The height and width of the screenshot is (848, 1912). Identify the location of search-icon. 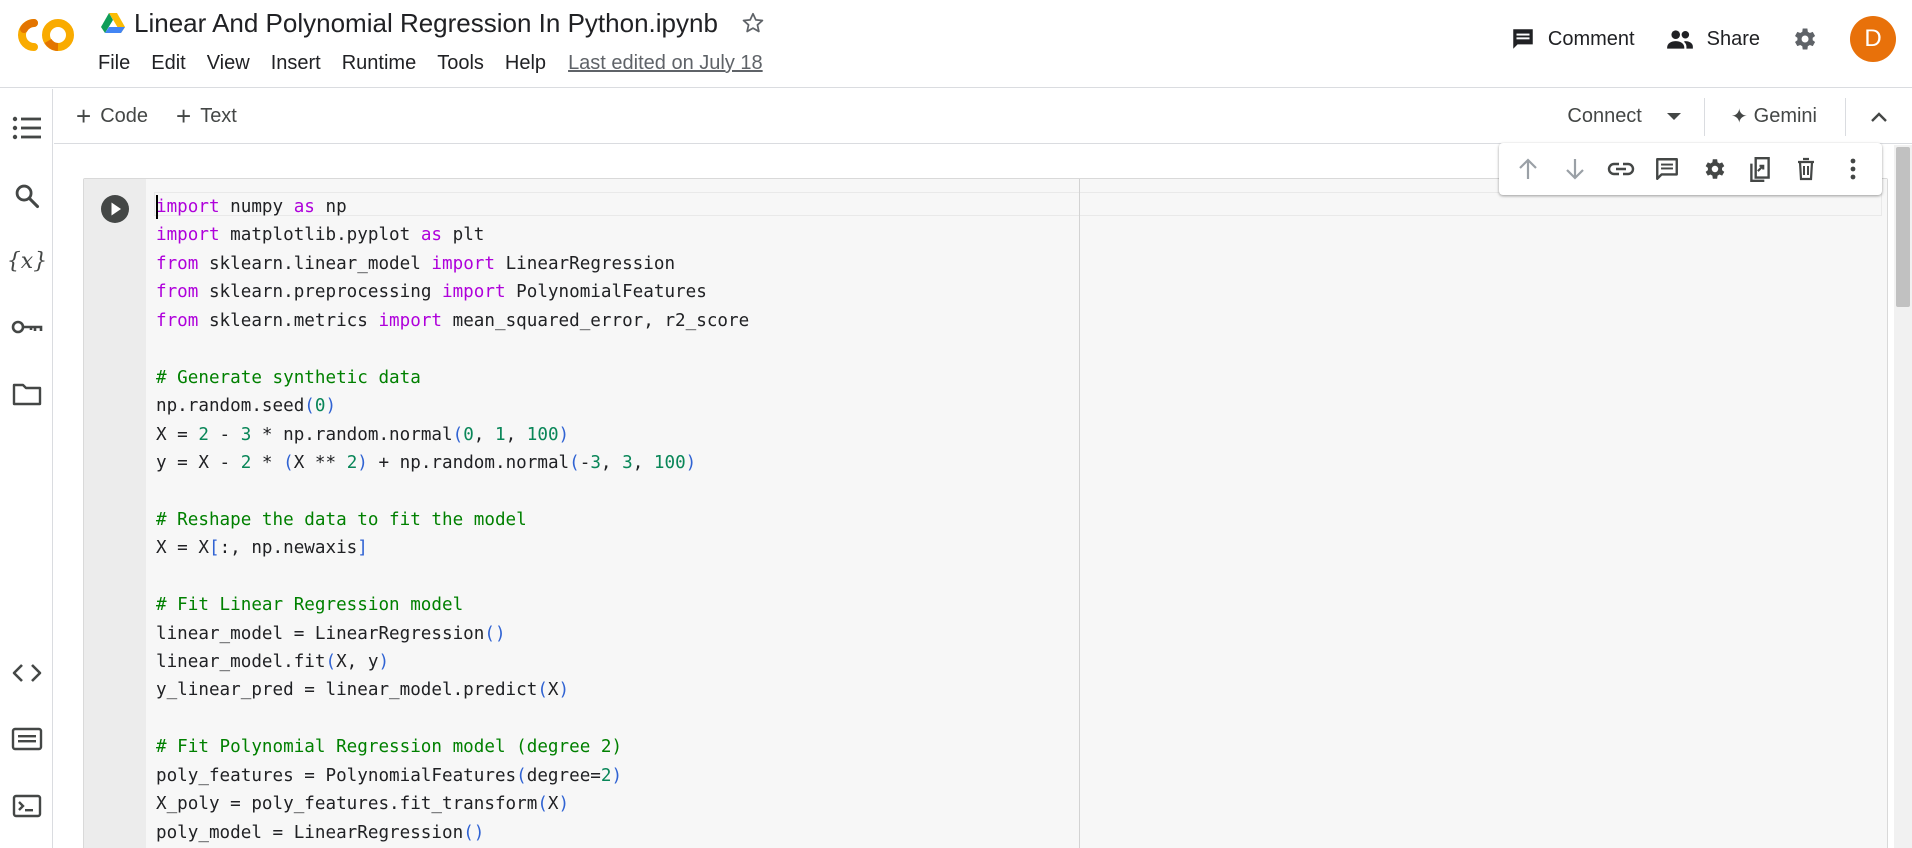
(26, 196).